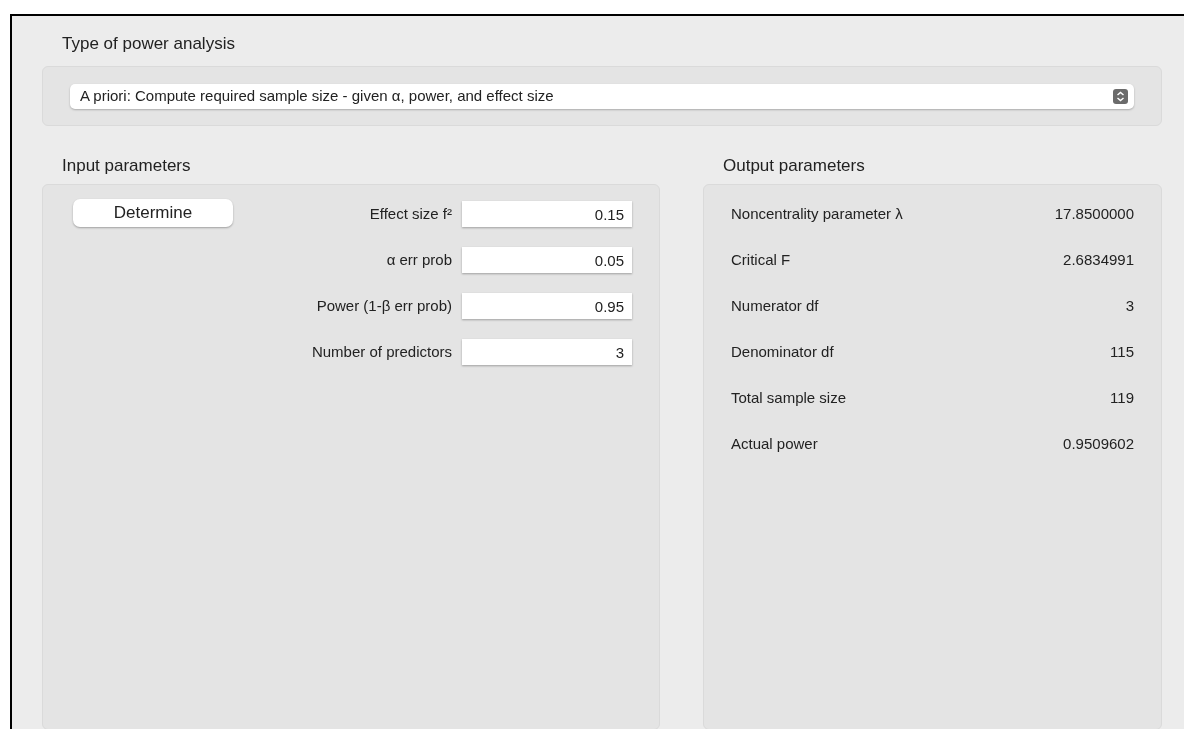 The height and width of the screenshot is (729, 1184). Describe the element at coordinates (775, 306) in the screenshot. I see `output-label: Numerator df` at that location.